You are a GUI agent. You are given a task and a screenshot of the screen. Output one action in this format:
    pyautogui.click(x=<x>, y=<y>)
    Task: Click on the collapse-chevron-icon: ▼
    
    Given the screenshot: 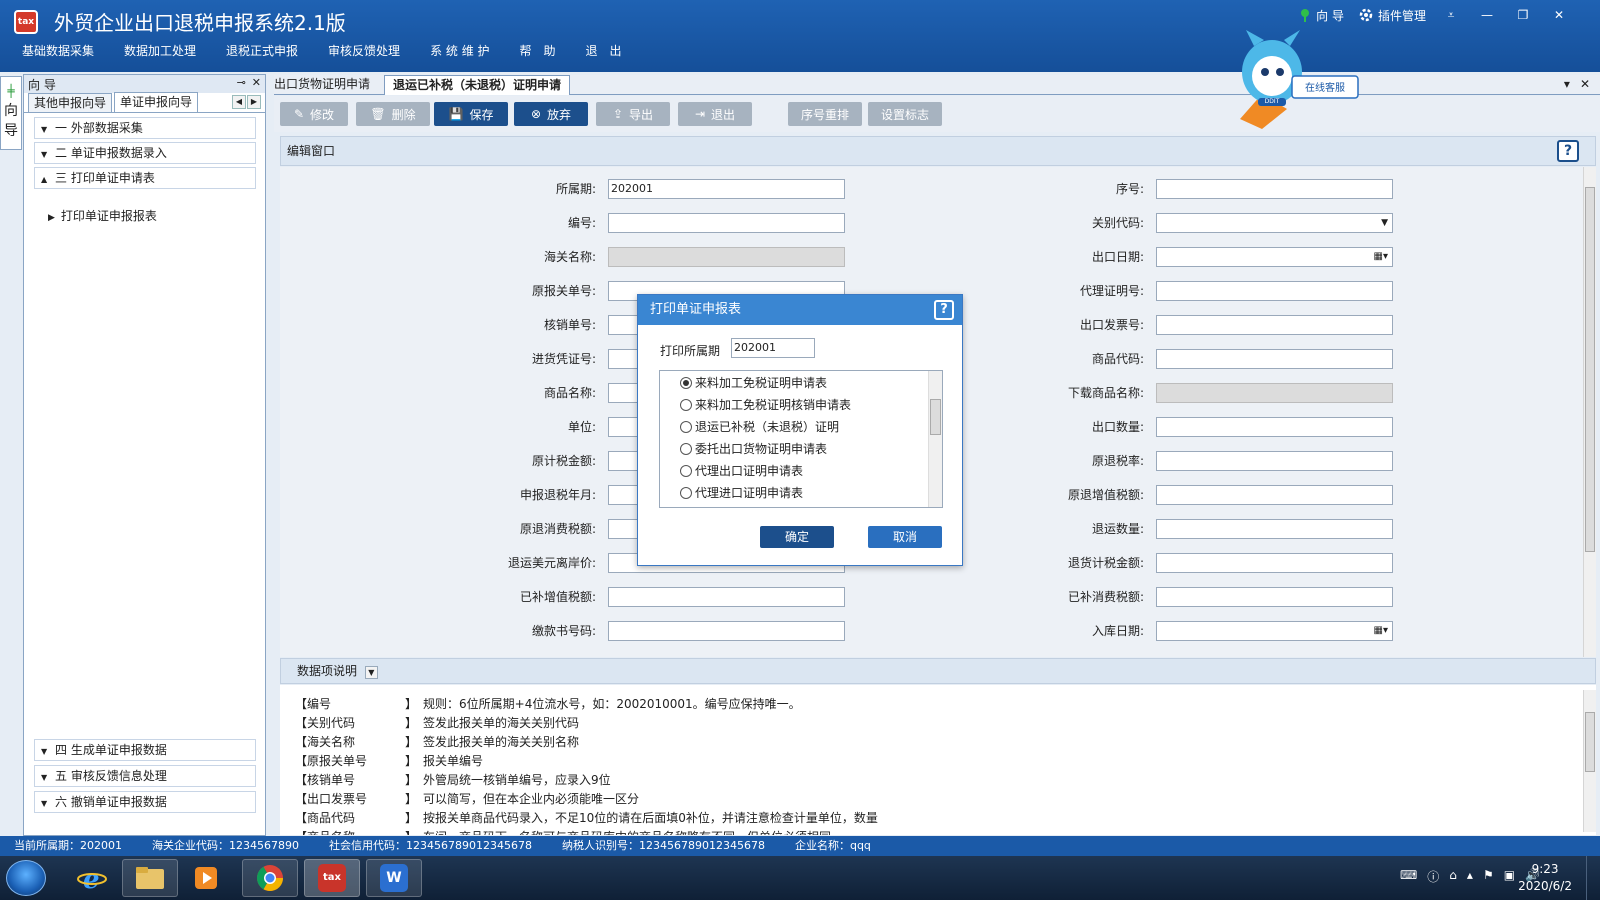 What is the action you would take?
    pyautogui.click(x=371, y=672)
    